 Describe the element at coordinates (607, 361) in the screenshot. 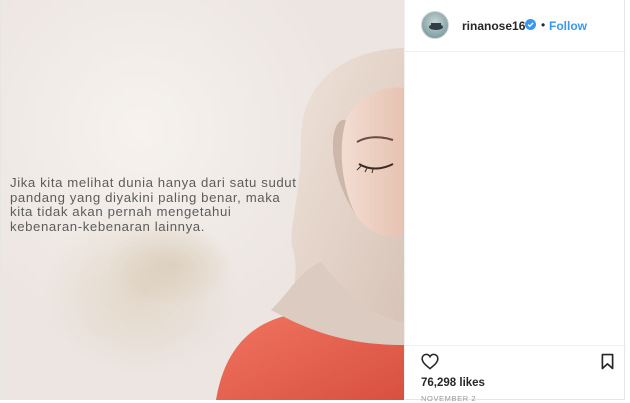

I see `bookmark-icon` at that location.